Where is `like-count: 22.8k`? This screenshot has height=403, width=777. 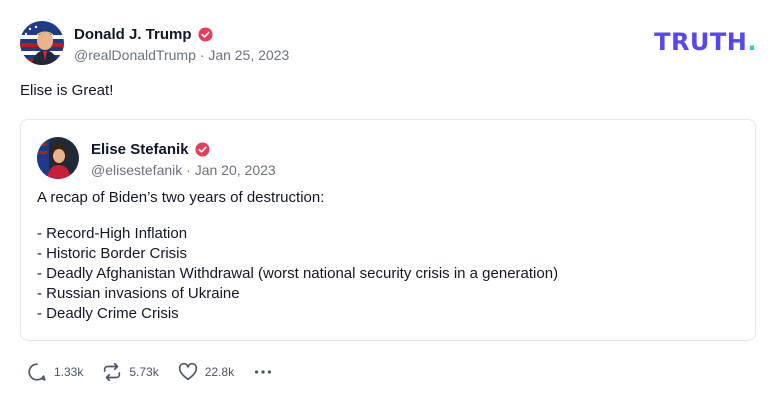
like-count: 22.8k is located at coordinates (219, 372).